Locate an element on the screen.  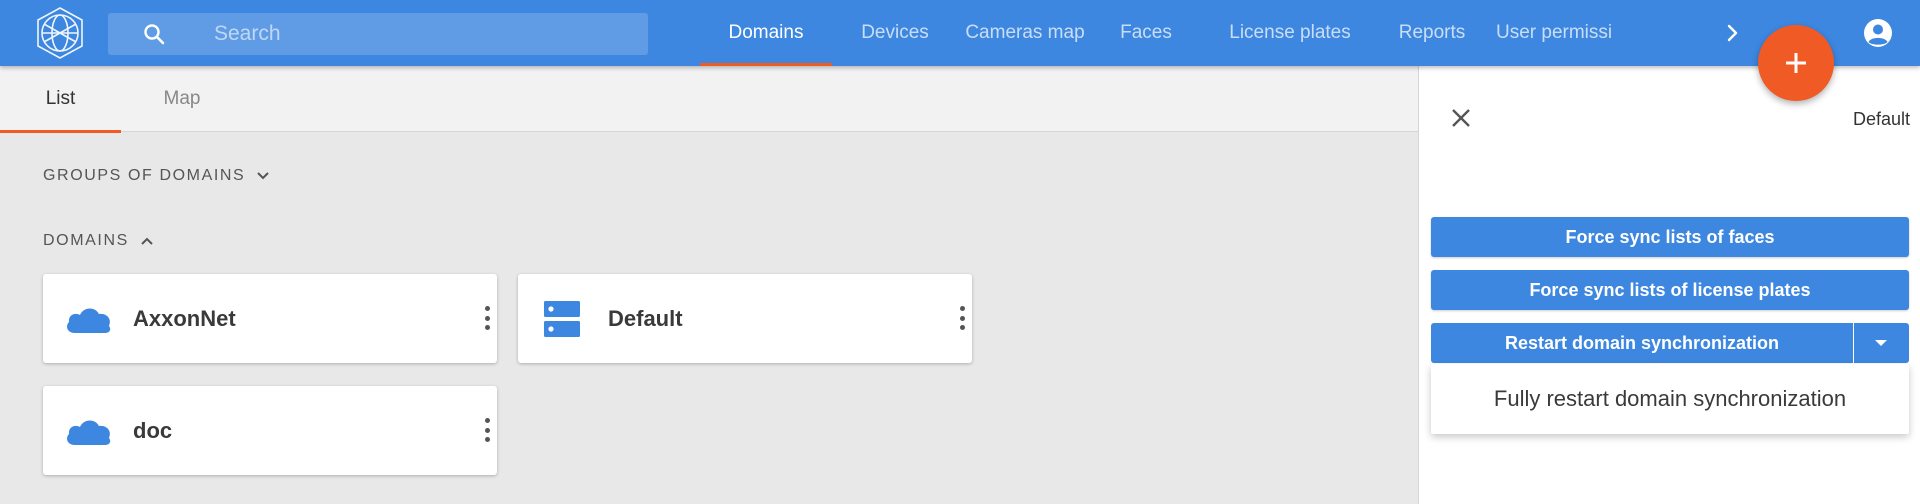
search-box is located at coordinates (378, 34).